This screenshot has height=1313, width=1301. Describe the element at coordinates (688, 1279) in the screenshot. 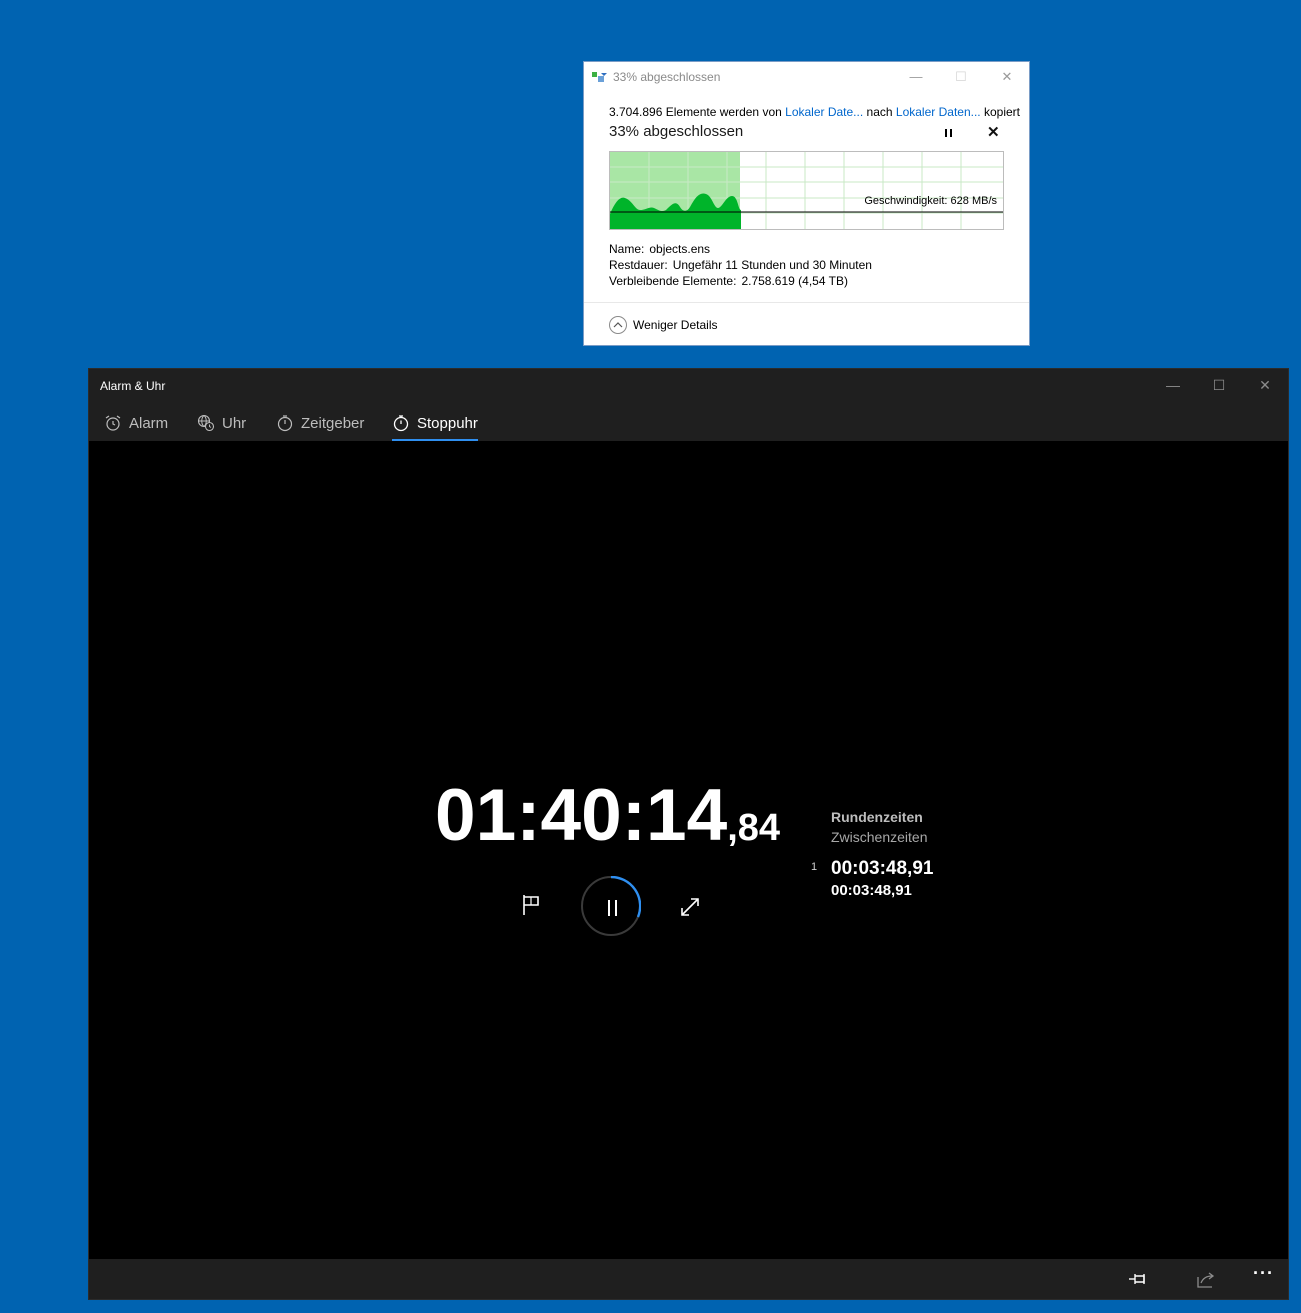

I see `bottom-app-bar: ···` at that location.